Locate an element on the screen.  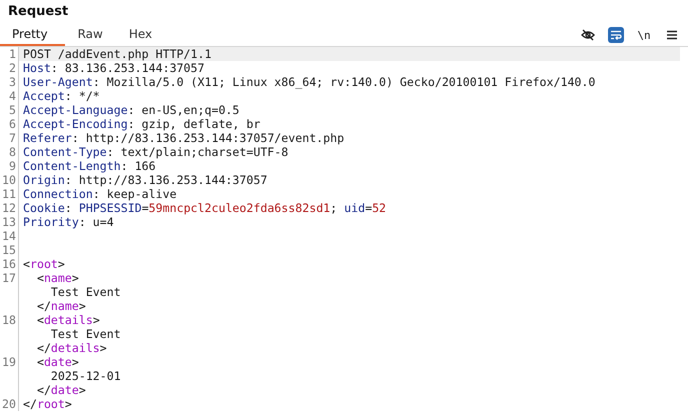
code-line: <root> is located at coordinates (44, 264).